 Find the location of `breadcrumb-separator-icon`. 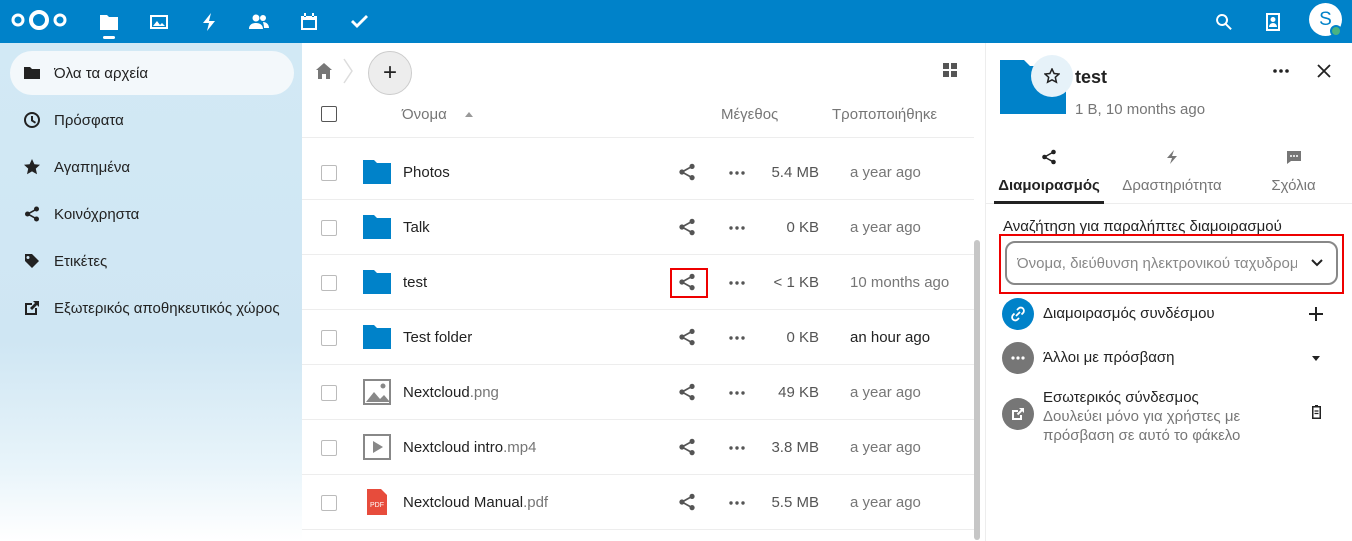

breadcrumb-separator-icon is located at coordinates (348, 71).